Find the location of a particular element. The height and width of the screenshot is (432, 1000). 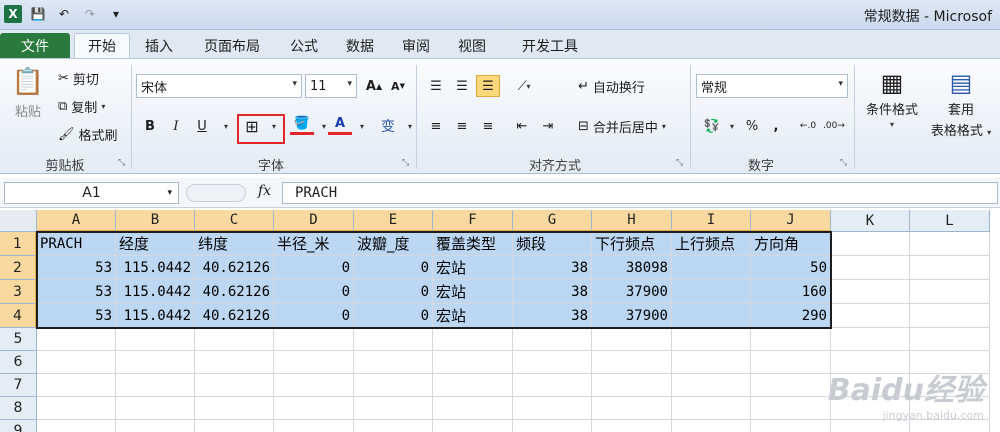

column-header: F is located at coordinates (473, 221).